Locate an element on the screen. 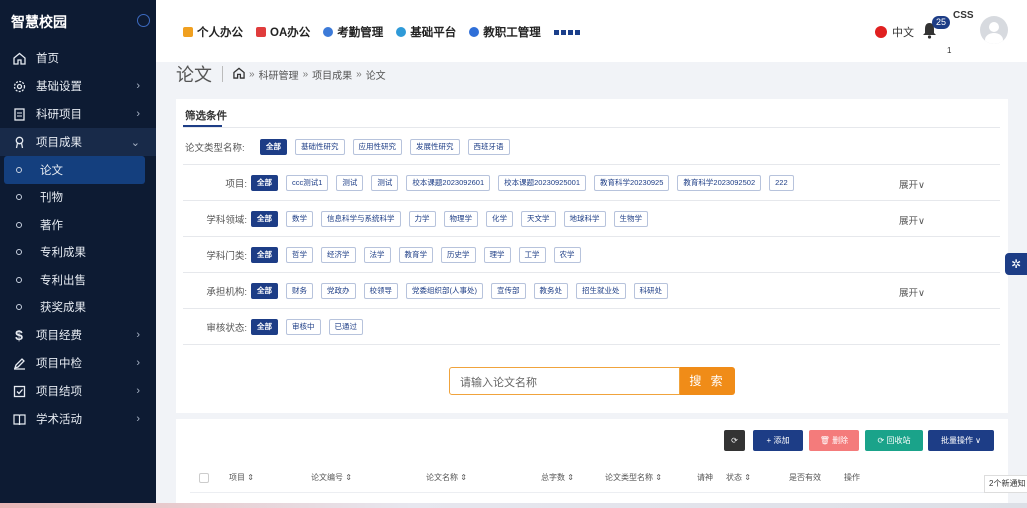  sidebar-subitem-awards: 获奖成果 is located at coordinates (78, 308).